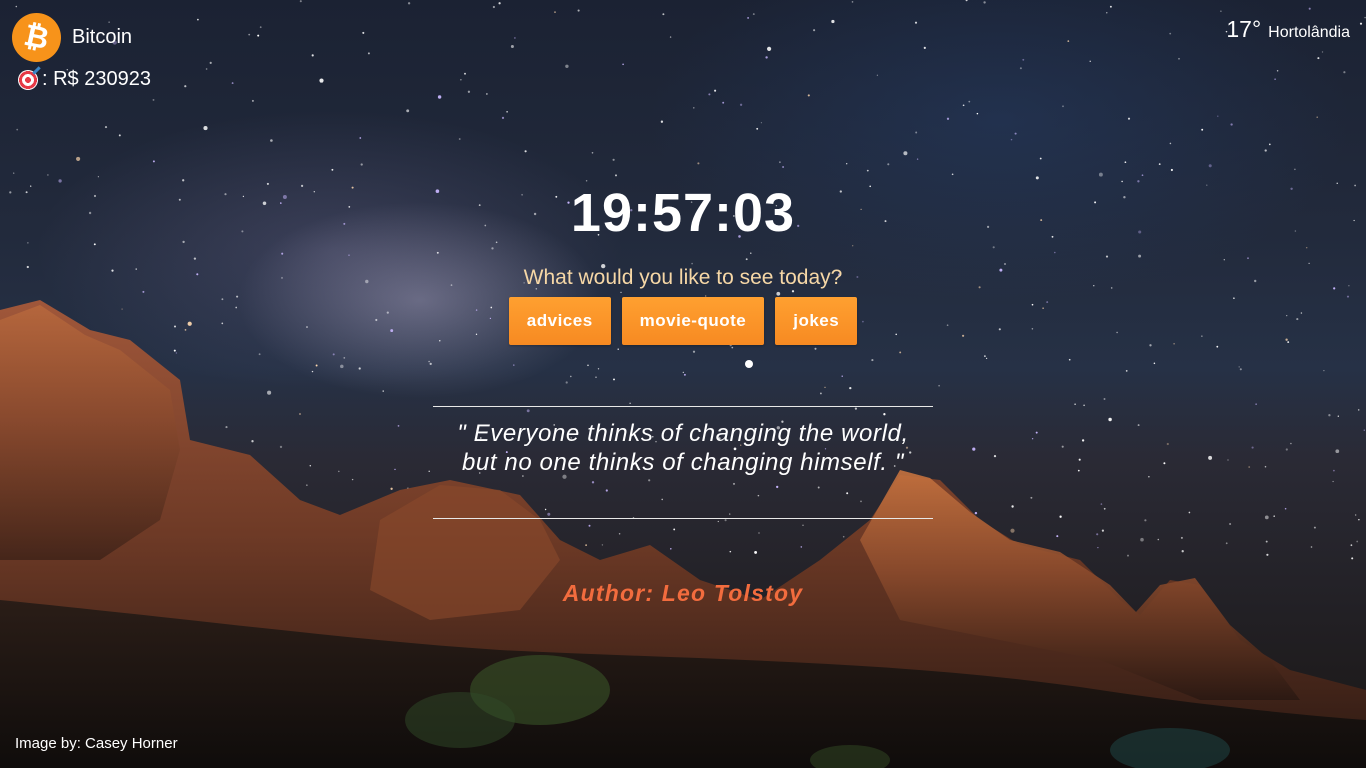 This screenshot has width=1366, height=768. Describe the element at coordinates (70, 37) in the screenshot. I see `bitcoin-widget: ₿ Bitcoin` at that location.